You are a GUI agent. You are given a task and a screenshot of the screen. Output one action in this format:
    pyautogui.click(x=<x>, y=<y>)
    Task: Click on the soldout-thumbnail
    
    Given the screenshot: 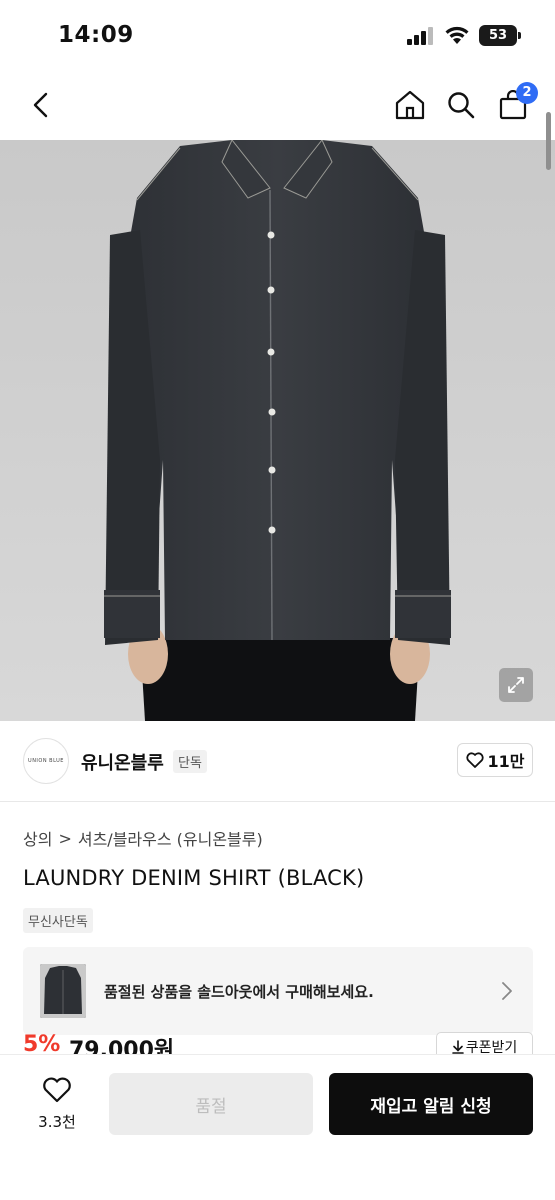 What is the action you would take?
    pyautogui.click(x=63, y=991)
    